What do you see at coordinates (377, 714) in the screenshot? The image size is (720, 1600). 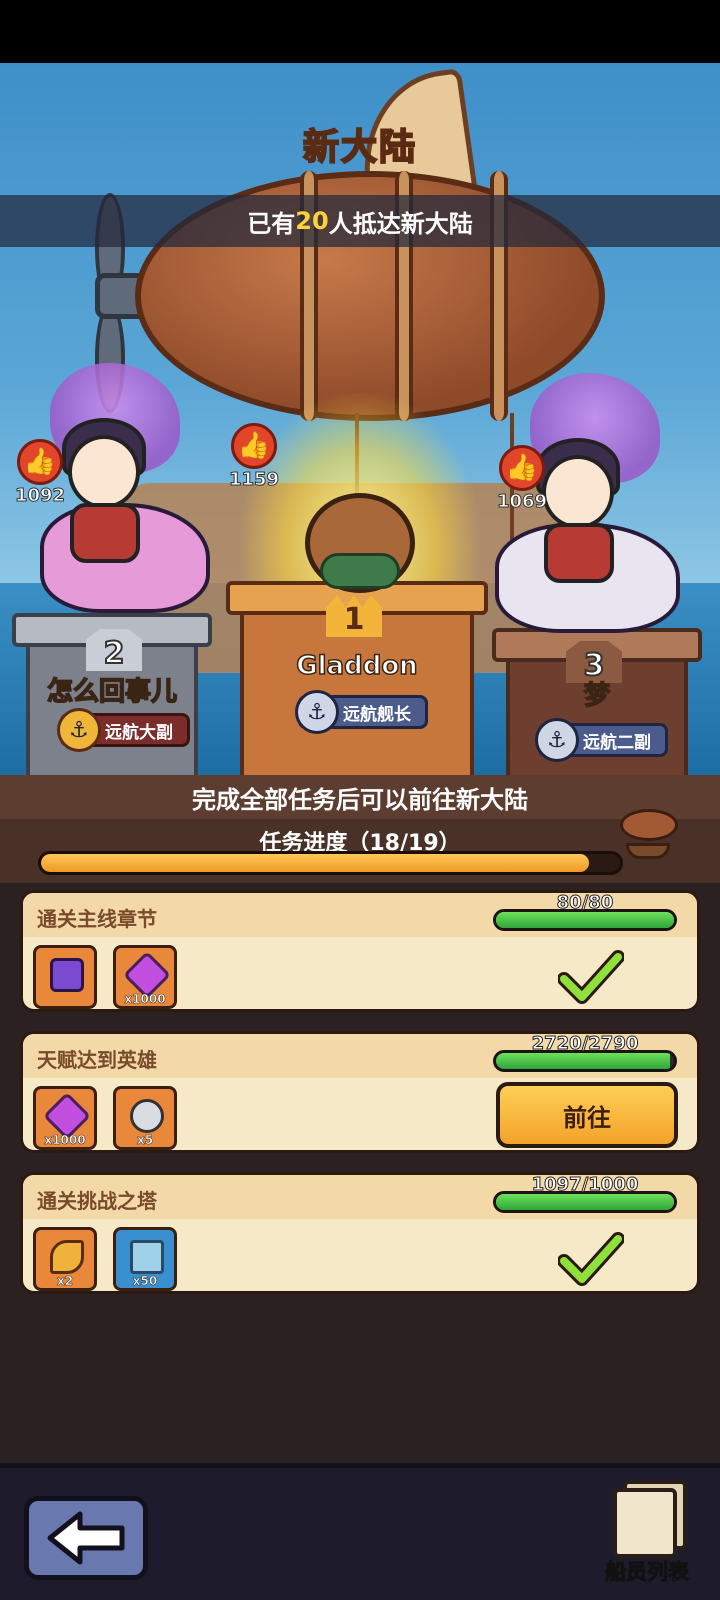 I see `title-badge-label: 远航舰长` at bounding box center [377, 714].